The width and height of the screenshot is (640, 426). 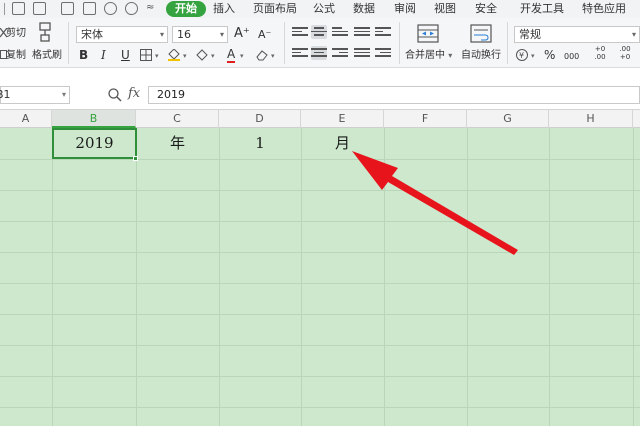 I want to click on column-header-d: D, so click(x=260, y=119).